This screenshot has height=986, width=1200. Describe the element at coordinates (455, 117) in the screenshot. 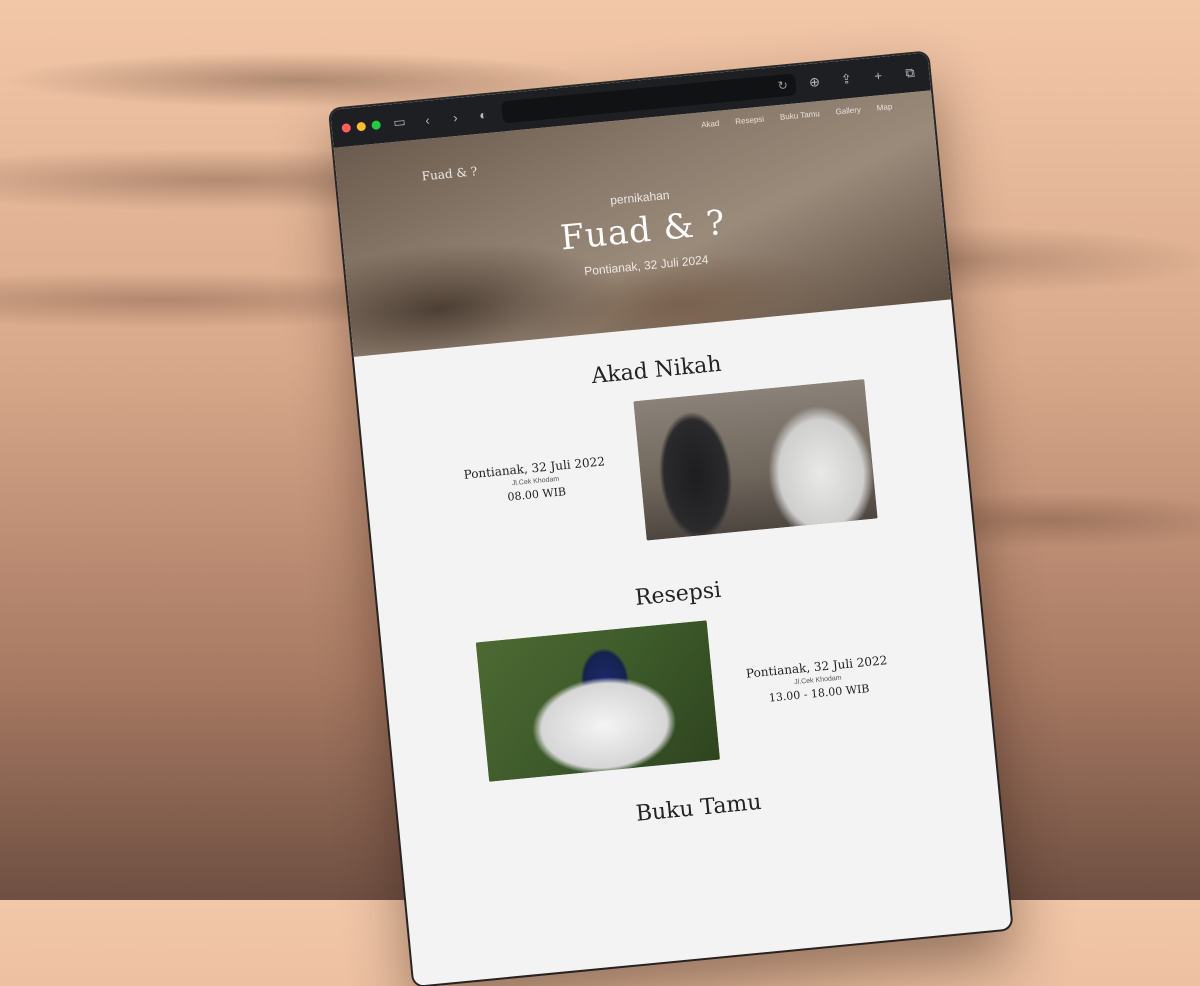

I see `forward-button: ›` at that location.